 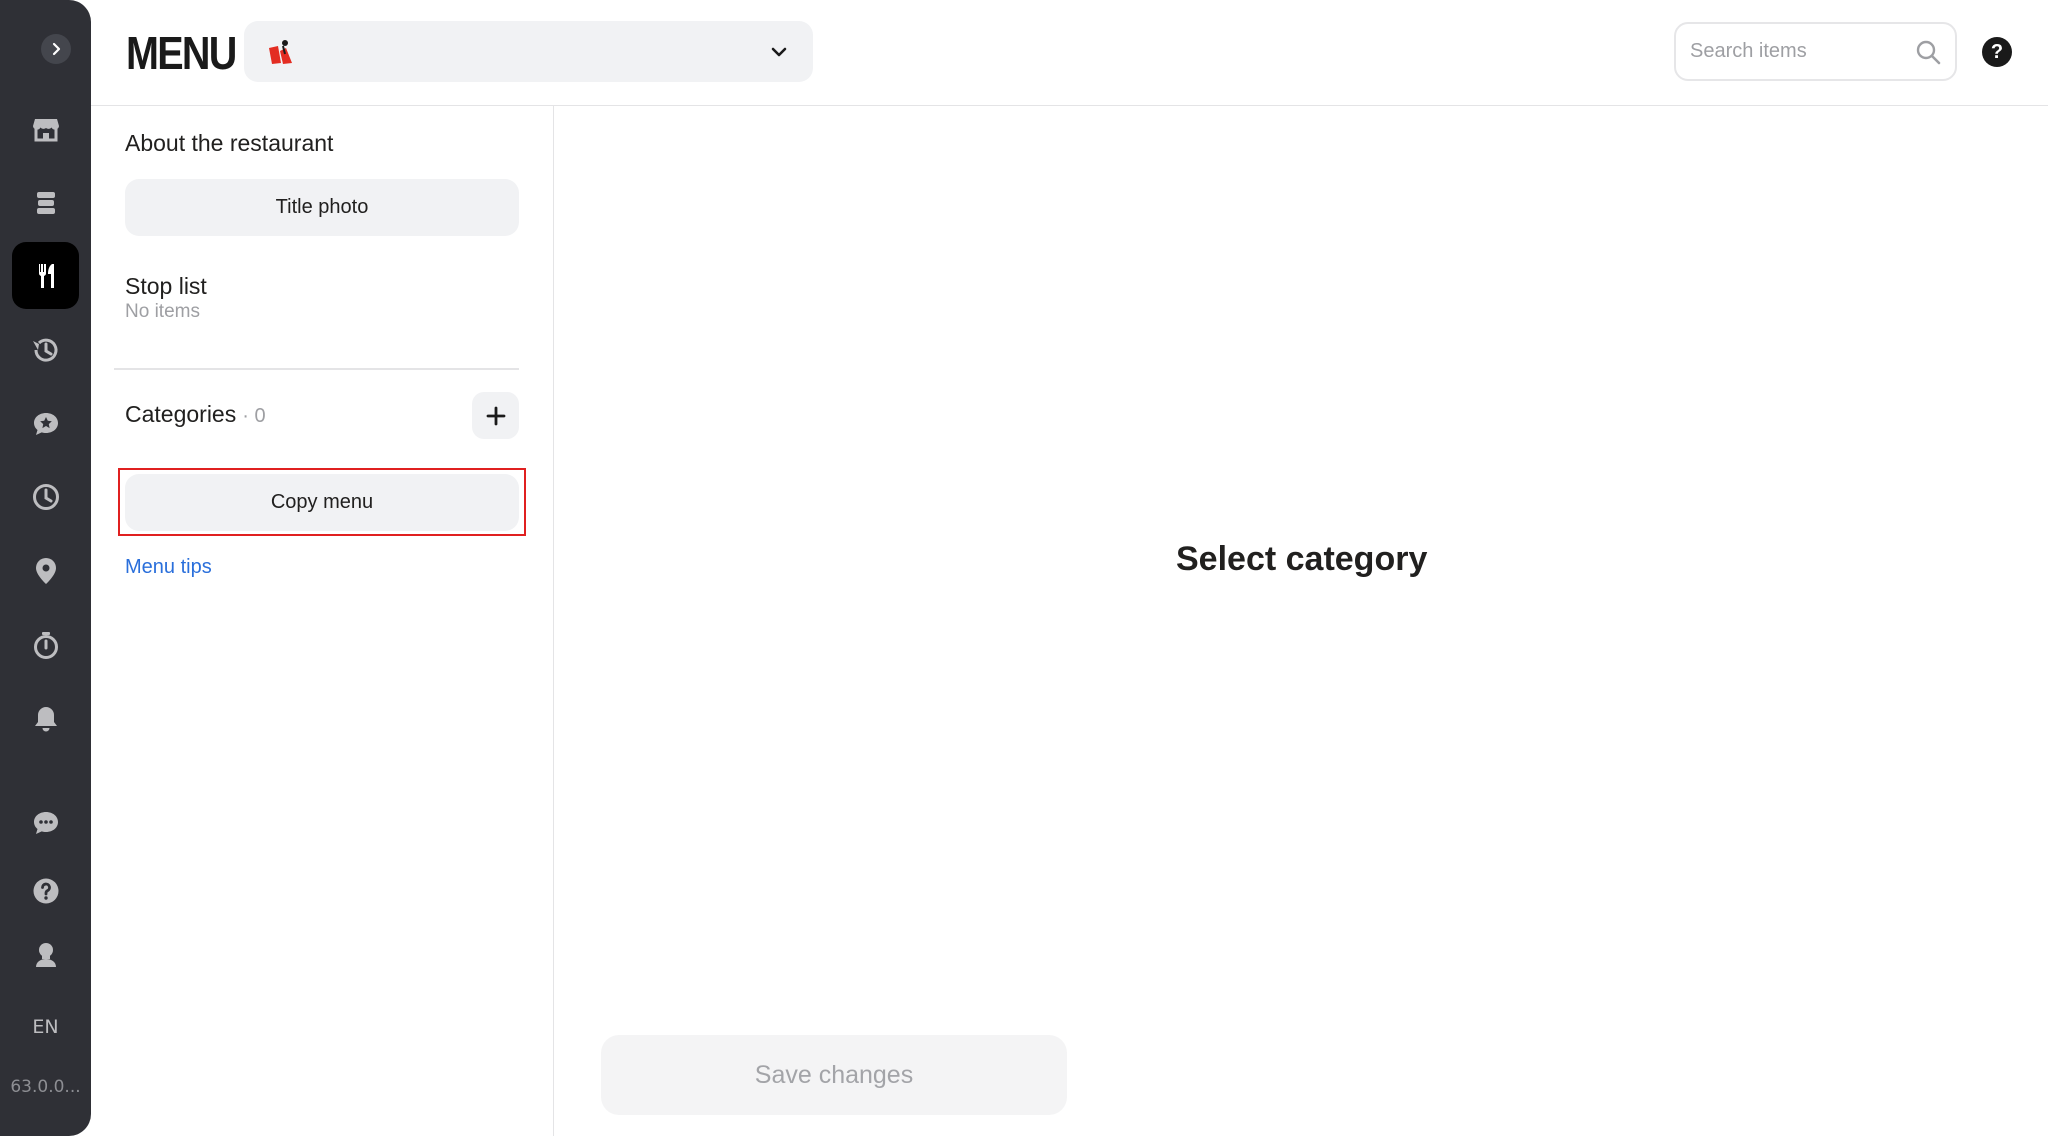 I want to click on search-input, so click(x=1795, y=51).